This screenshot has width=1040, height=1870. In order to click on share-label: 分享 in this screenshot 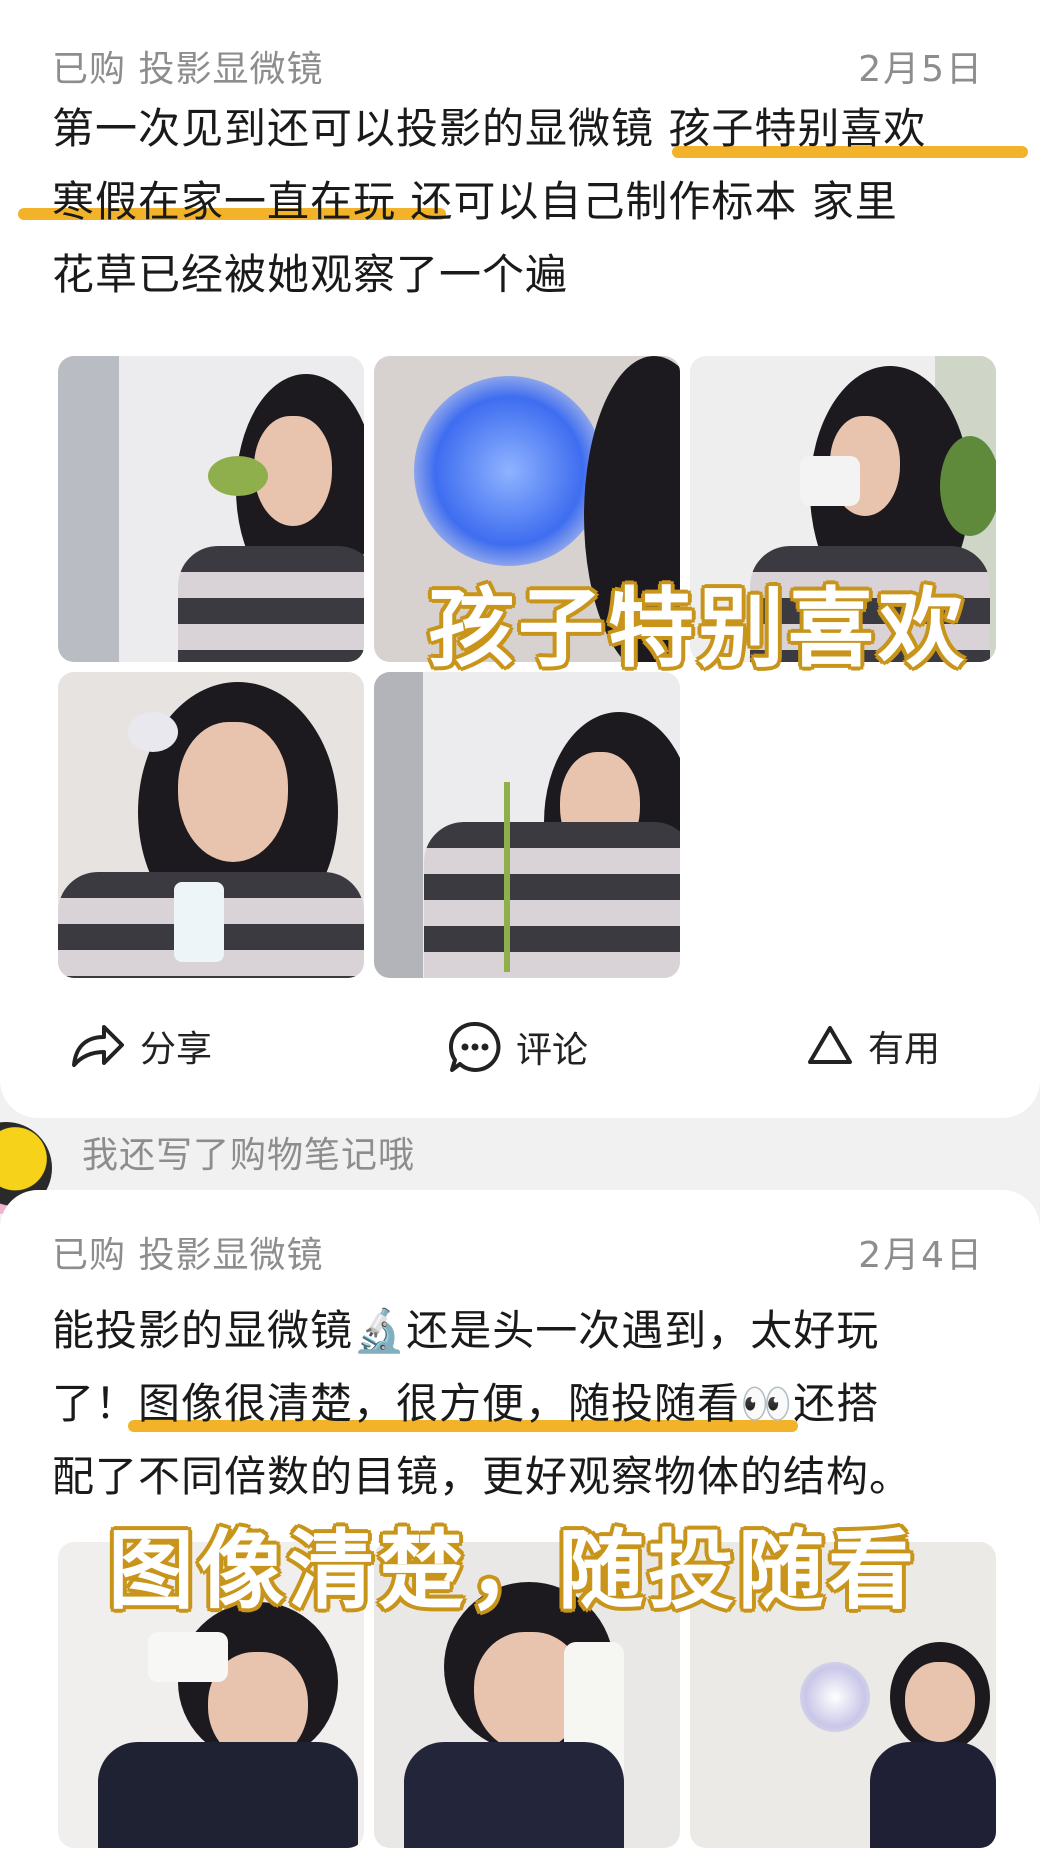, I will do `click(176, 1049)`.